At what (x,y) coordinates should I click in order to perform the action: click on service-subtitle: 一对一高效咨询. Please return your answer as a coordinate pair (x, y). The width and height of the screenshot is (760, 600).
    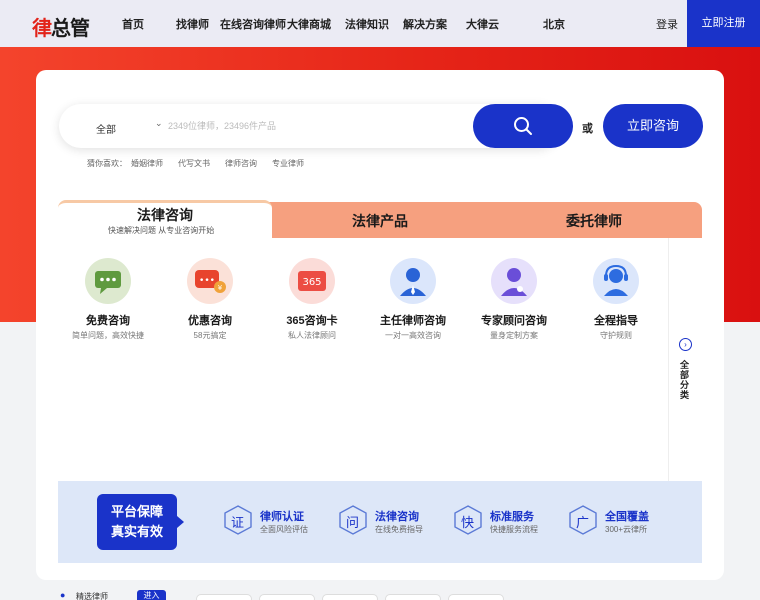
    Looking at the image, I should click on (413, 335).